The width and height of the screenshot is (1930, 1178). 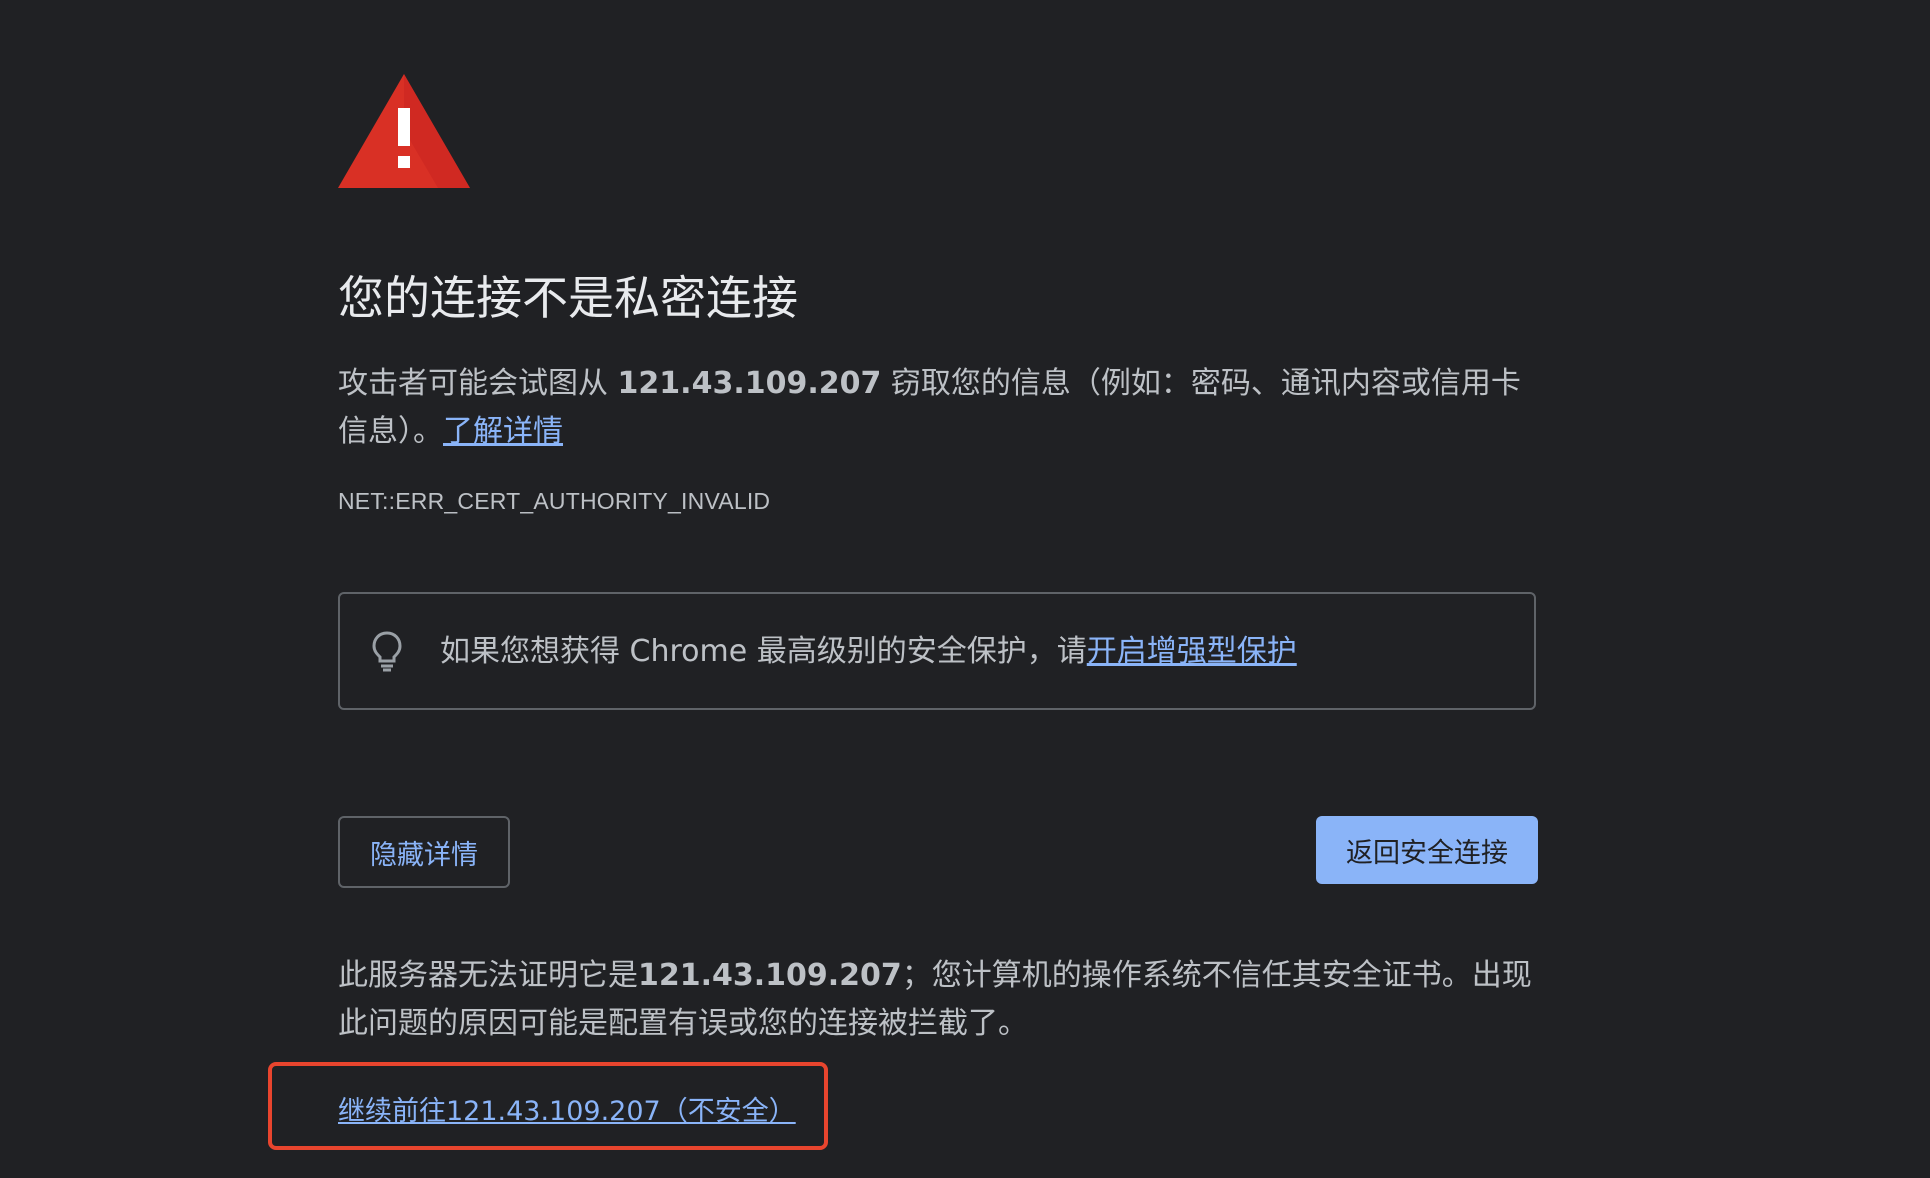 What do you see at coordinates (1192, 651) in the screenshot?
I see `enhanced-protection-link: 开启增强型保护` at bounding box center [1192, 651].